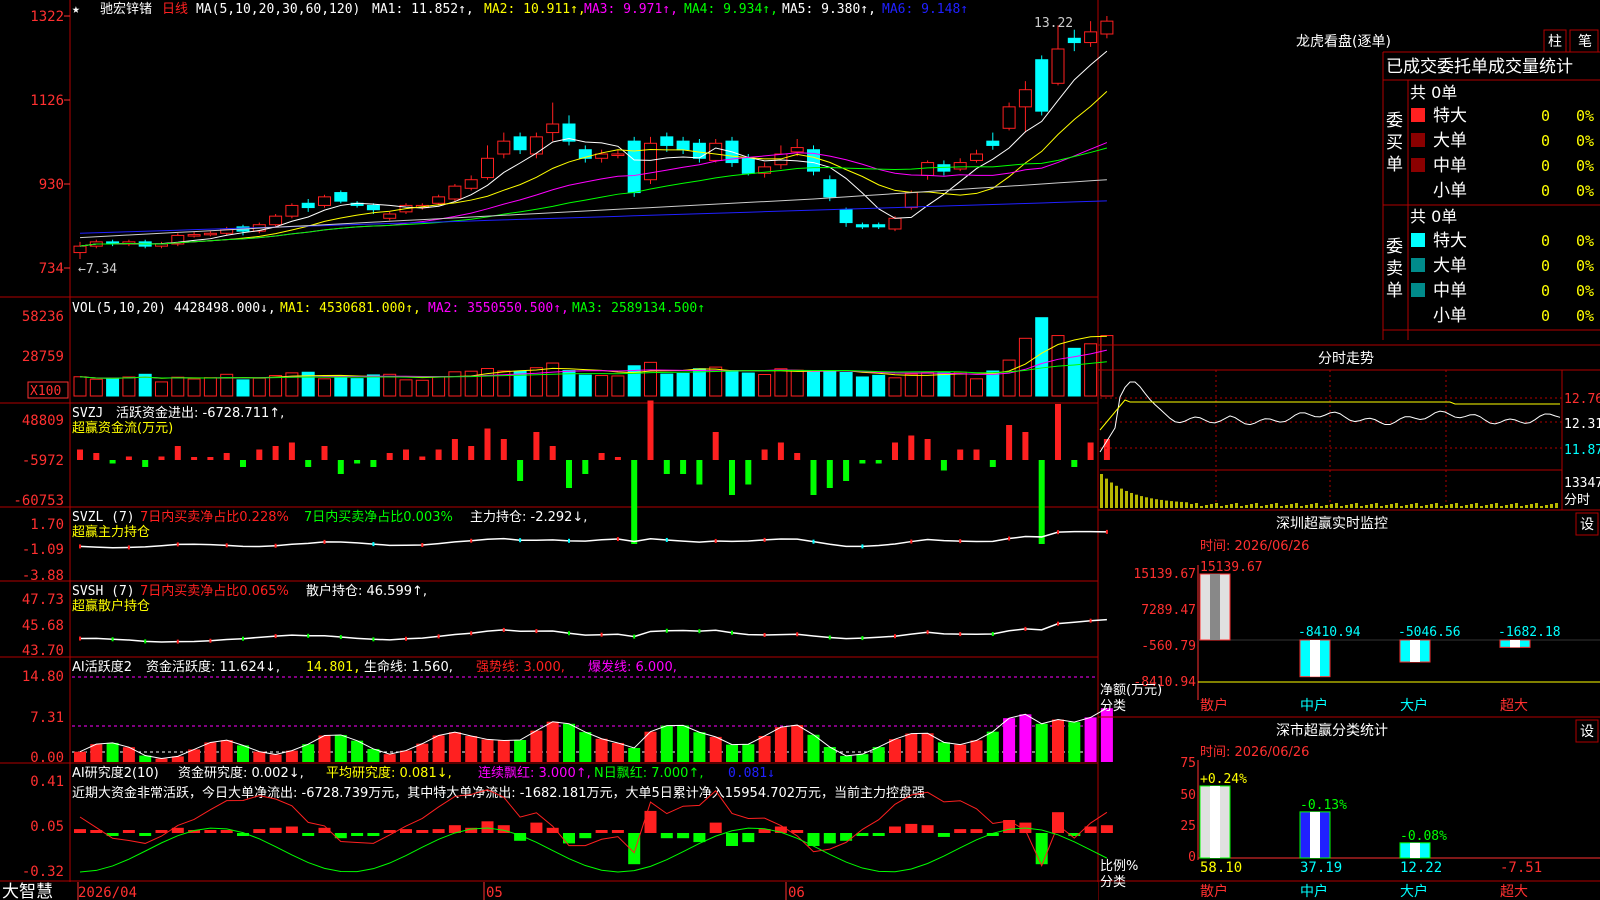 The height and width of the screenshot is (900, 1600). What do you see at coordinates (87, 413) in the screenshot?
I see `svzj-name: SVZJ` at bounding box center [87, 413].